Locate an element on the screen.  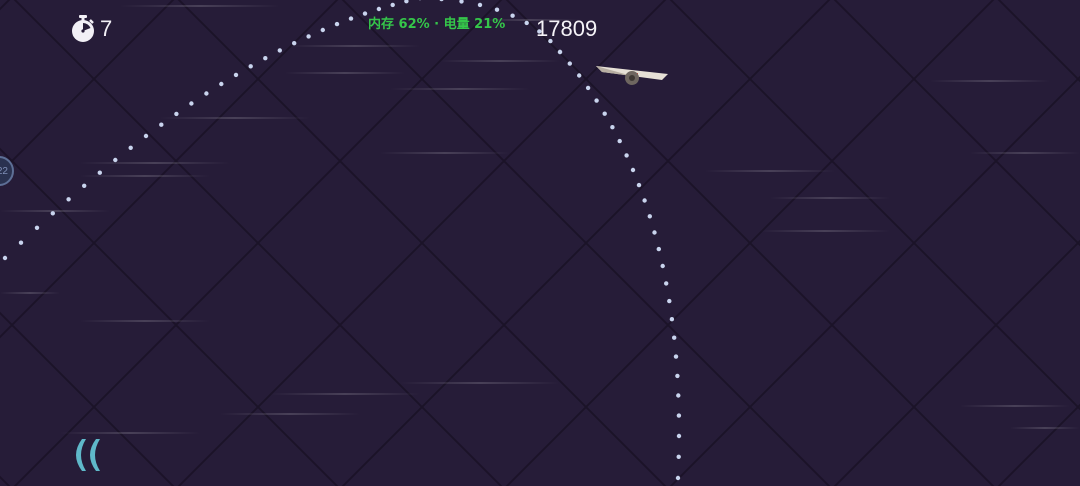
offscreen-marker-label: 22 is located at coordinates (4, 171).